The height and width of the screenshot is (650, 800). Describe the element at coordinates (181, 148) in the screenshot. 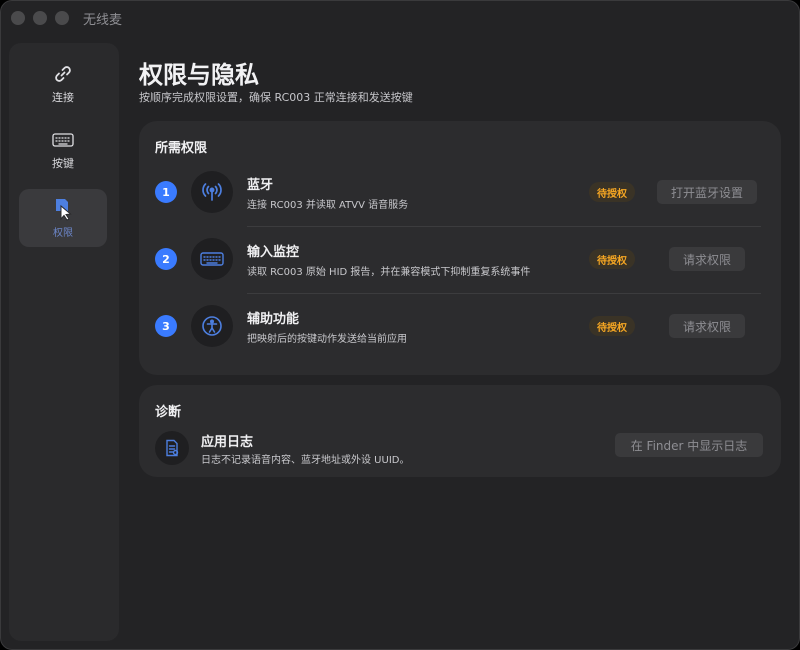

I see `permissions-card-title: 所需权限` at that location.